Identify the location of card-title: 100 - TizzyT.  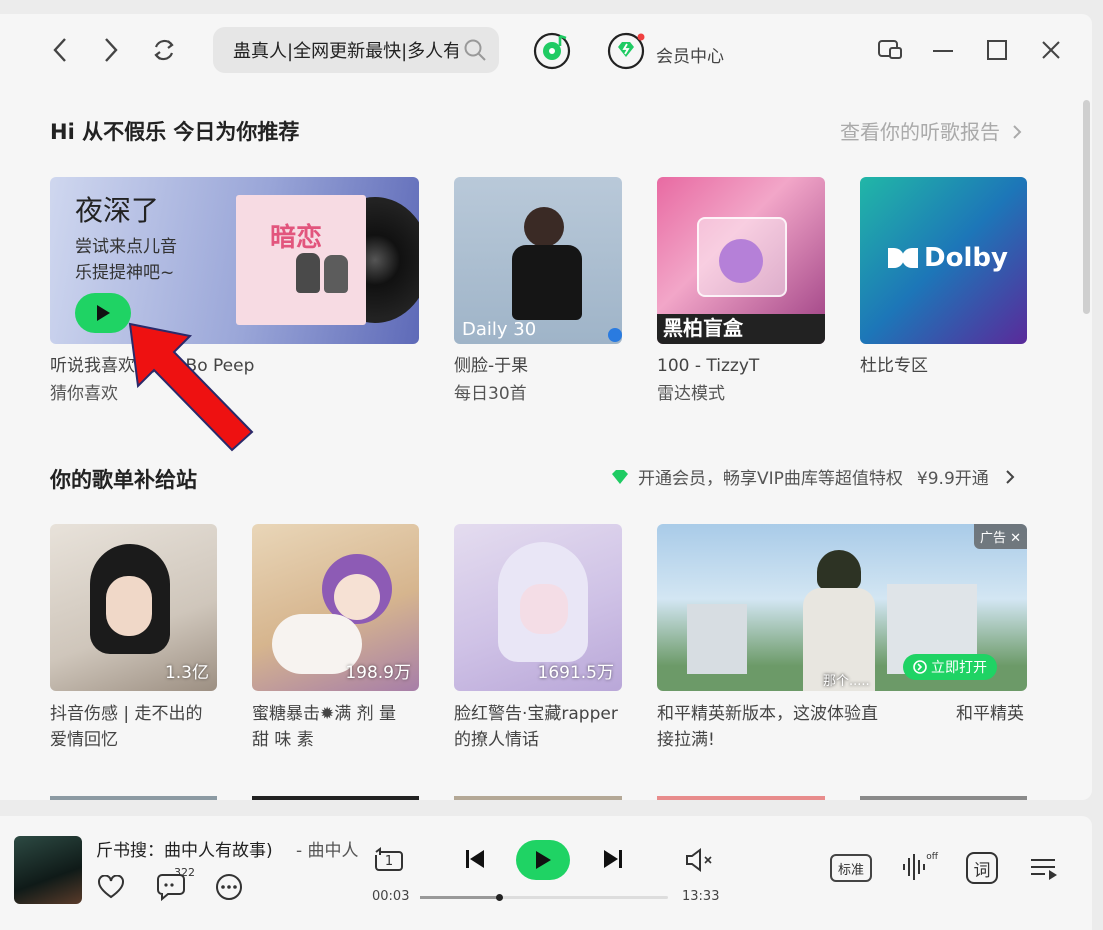
(708, 366).